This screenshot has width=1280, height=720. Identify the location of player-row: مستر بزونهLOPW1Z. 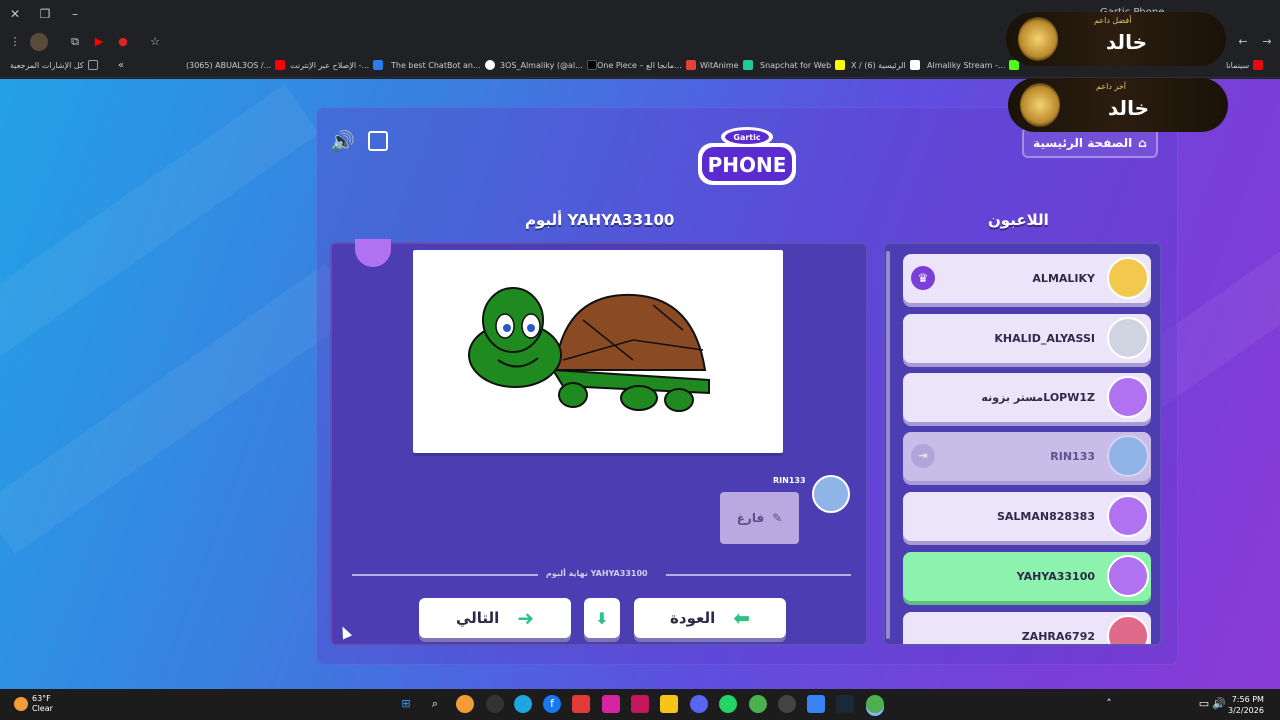
(1027, 397).